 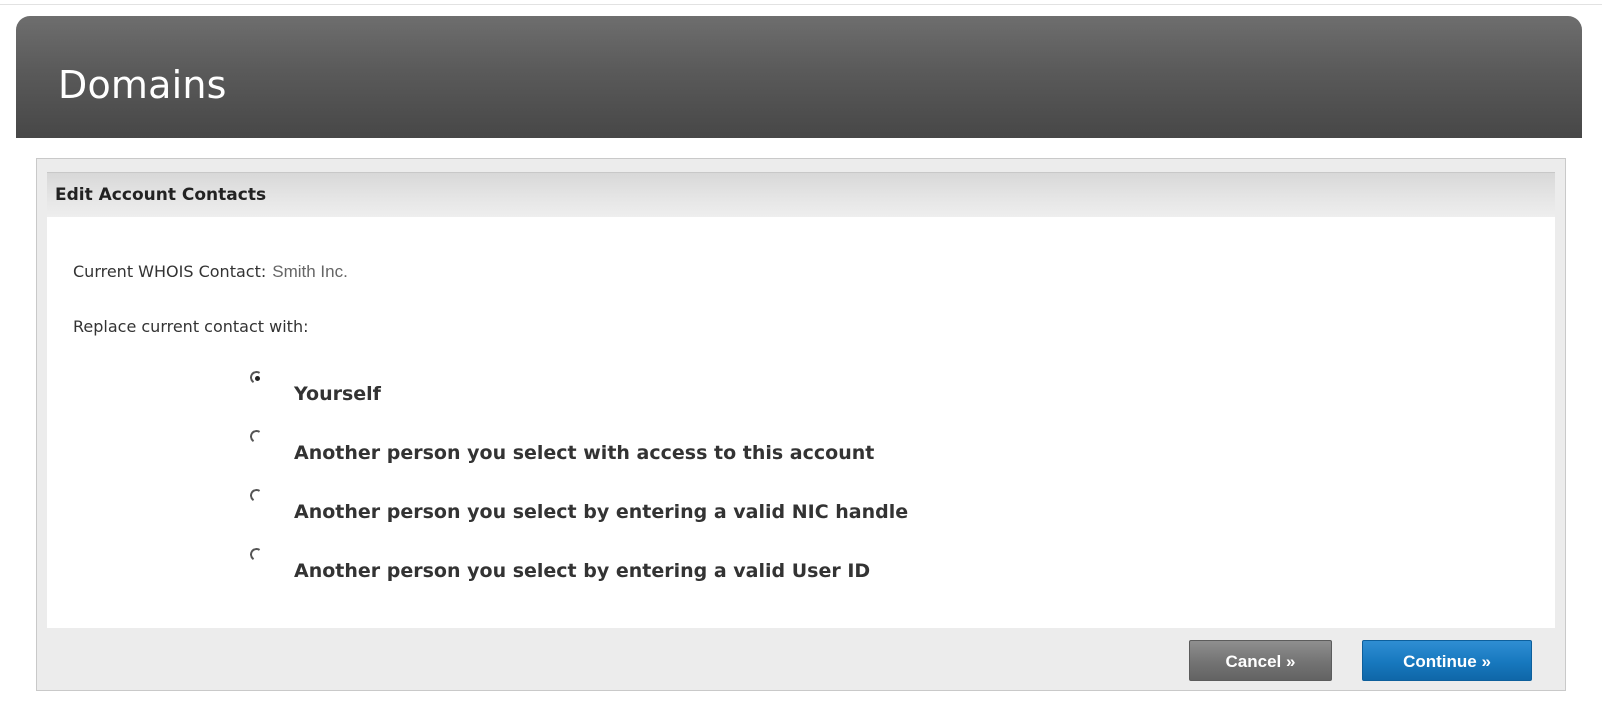 I want to click on option-label: Yourself, so click(x=337, y=394).